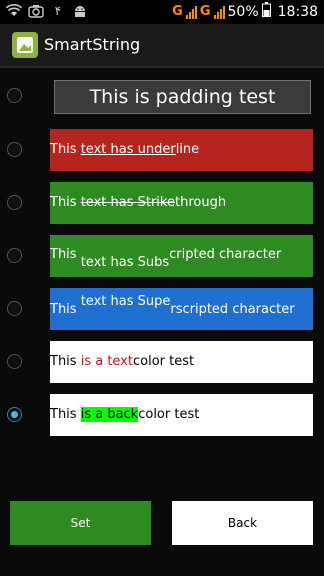 The image size is (324, 576). Describe the element at coordinates (242, 523) in the screenshot. I see `back-button: Back` at that location.